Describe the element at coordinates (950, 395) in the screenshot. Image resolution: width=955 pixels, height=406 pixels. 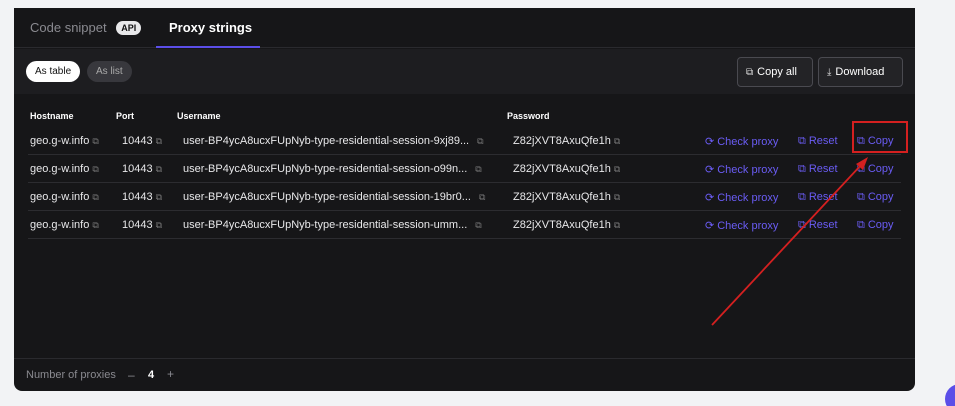
I see `help-chat-bubble` at that location.